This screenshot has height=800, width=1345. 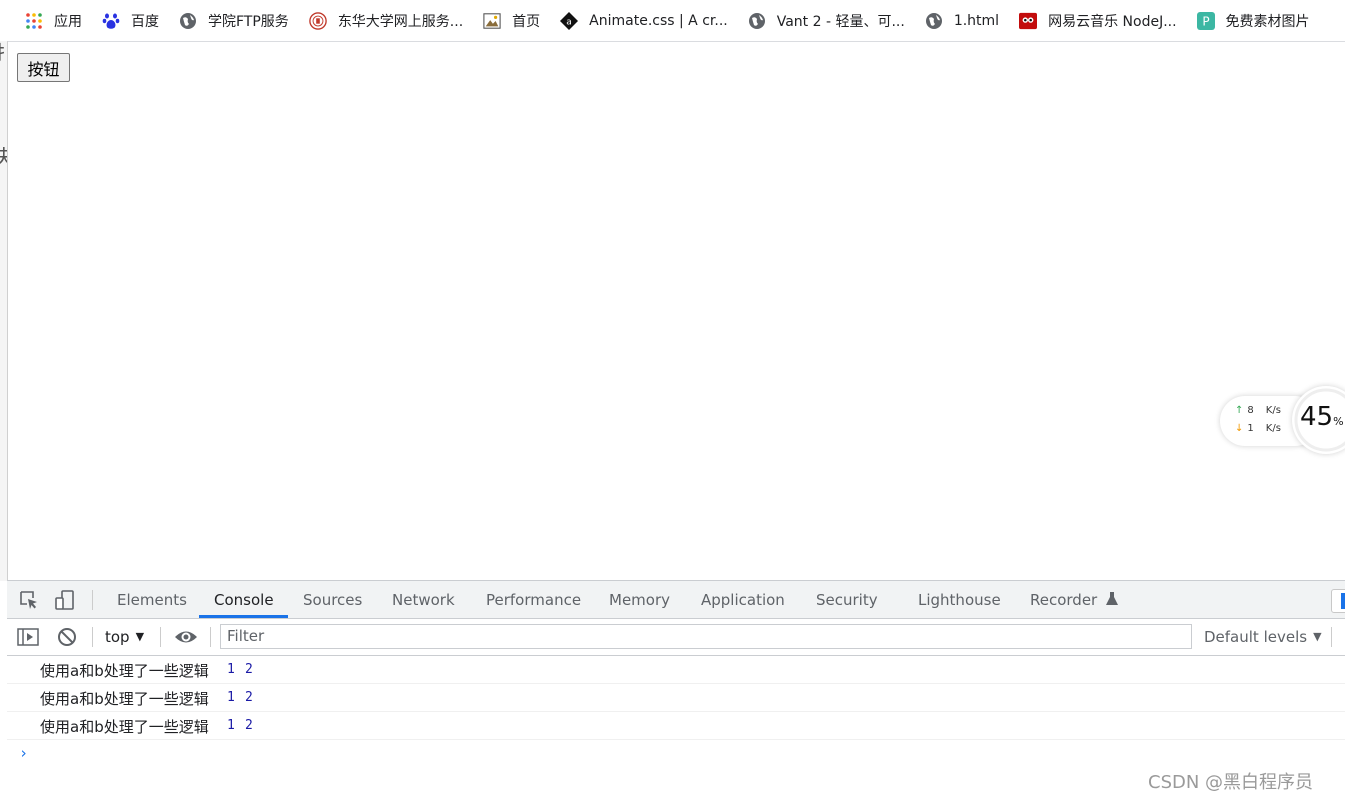 I want to click on tab-recorder: Recorder, so click(x=1074, y=600).